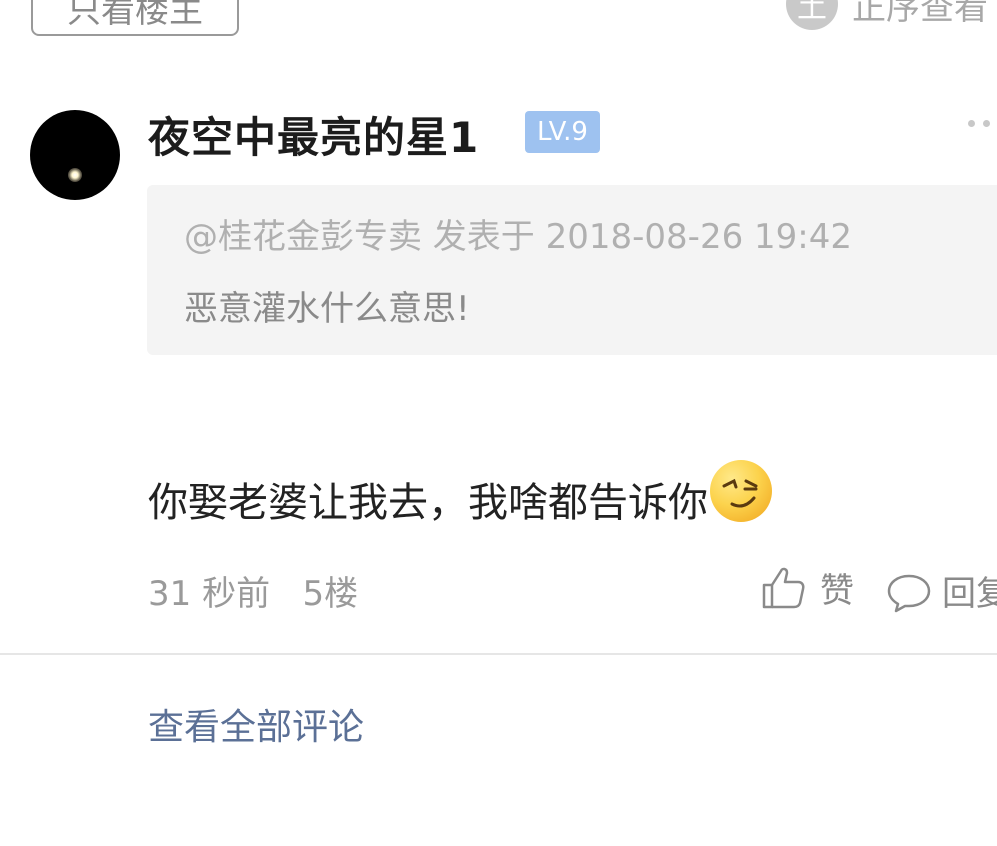  What do you see at coordinates (562, 132) in the screenshot?
I see `level-badge: LV.9` at bounding box center [562, 132].